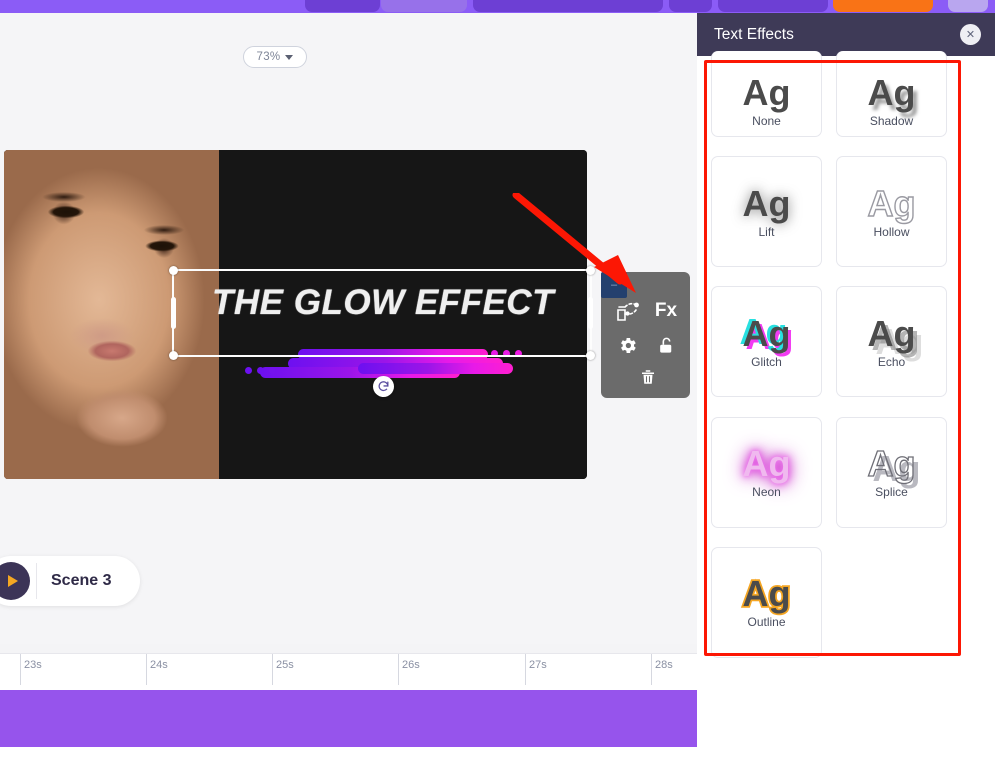 The image size is (995, 766). I want to click on play-icon, so click(15, 581).